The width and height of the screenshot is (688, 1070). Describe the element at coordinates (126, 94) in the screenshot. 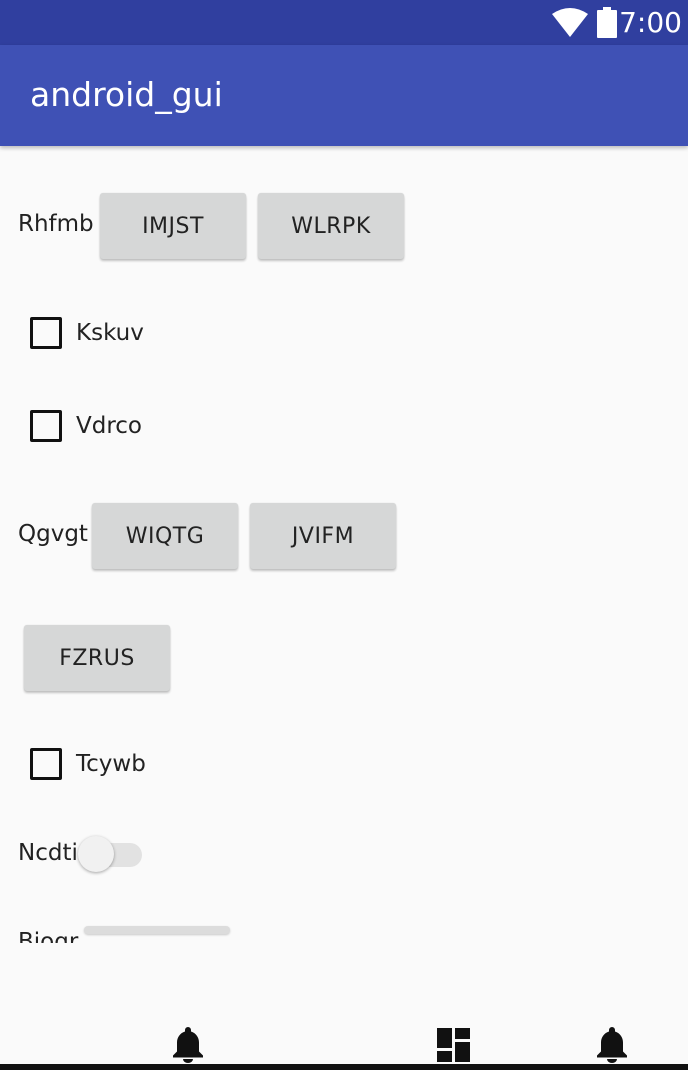

I see `app-title: android_gui` at that location.